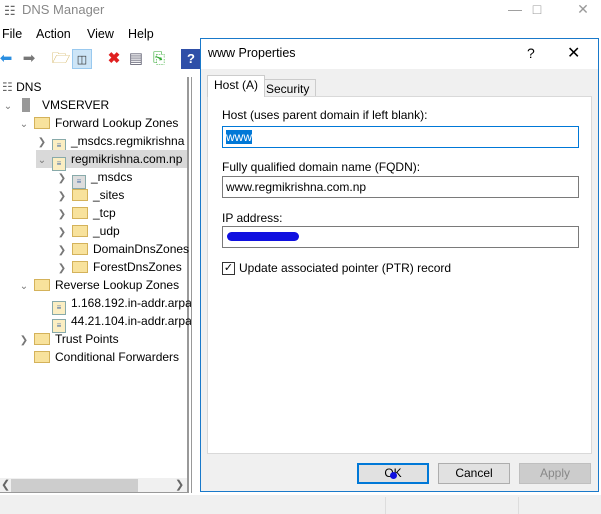 The width and height of the screenshot is (601, 514). Describe the element at coordinates (288, 88) in the screenshot. I see `tab-security: Security` at that location.